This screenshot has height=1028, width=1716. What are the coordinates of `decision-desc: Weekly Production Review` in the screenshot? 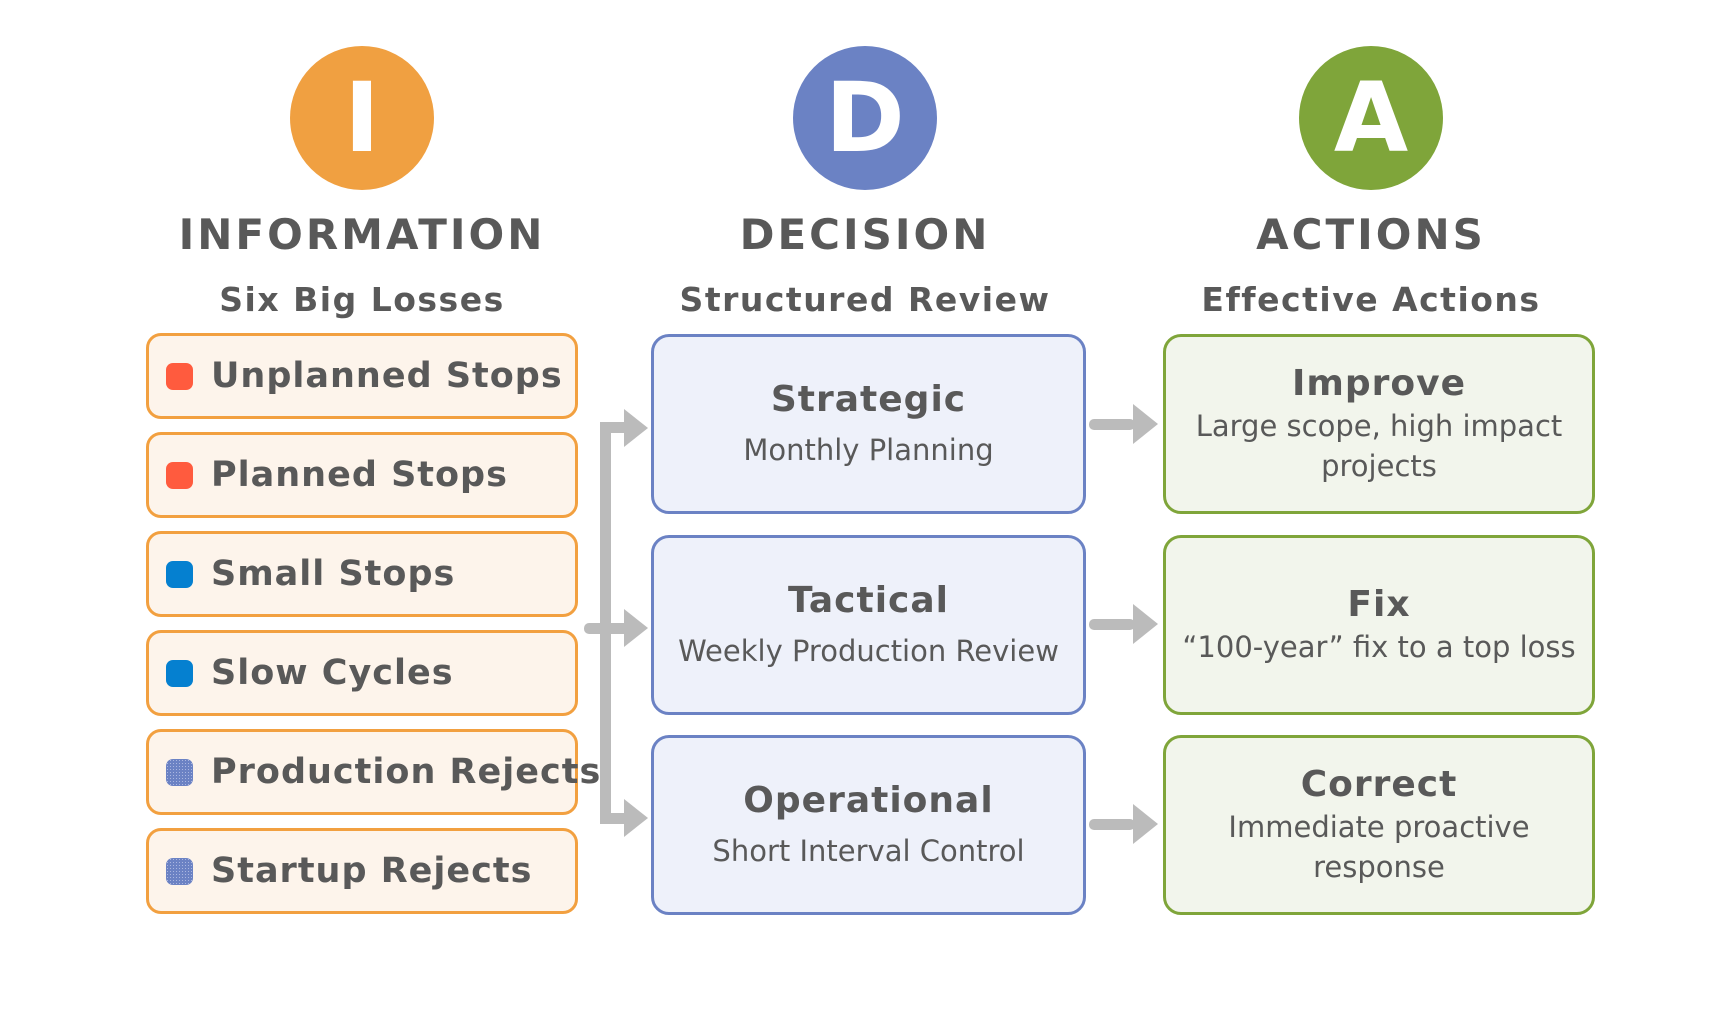 It's located at (868, 651).